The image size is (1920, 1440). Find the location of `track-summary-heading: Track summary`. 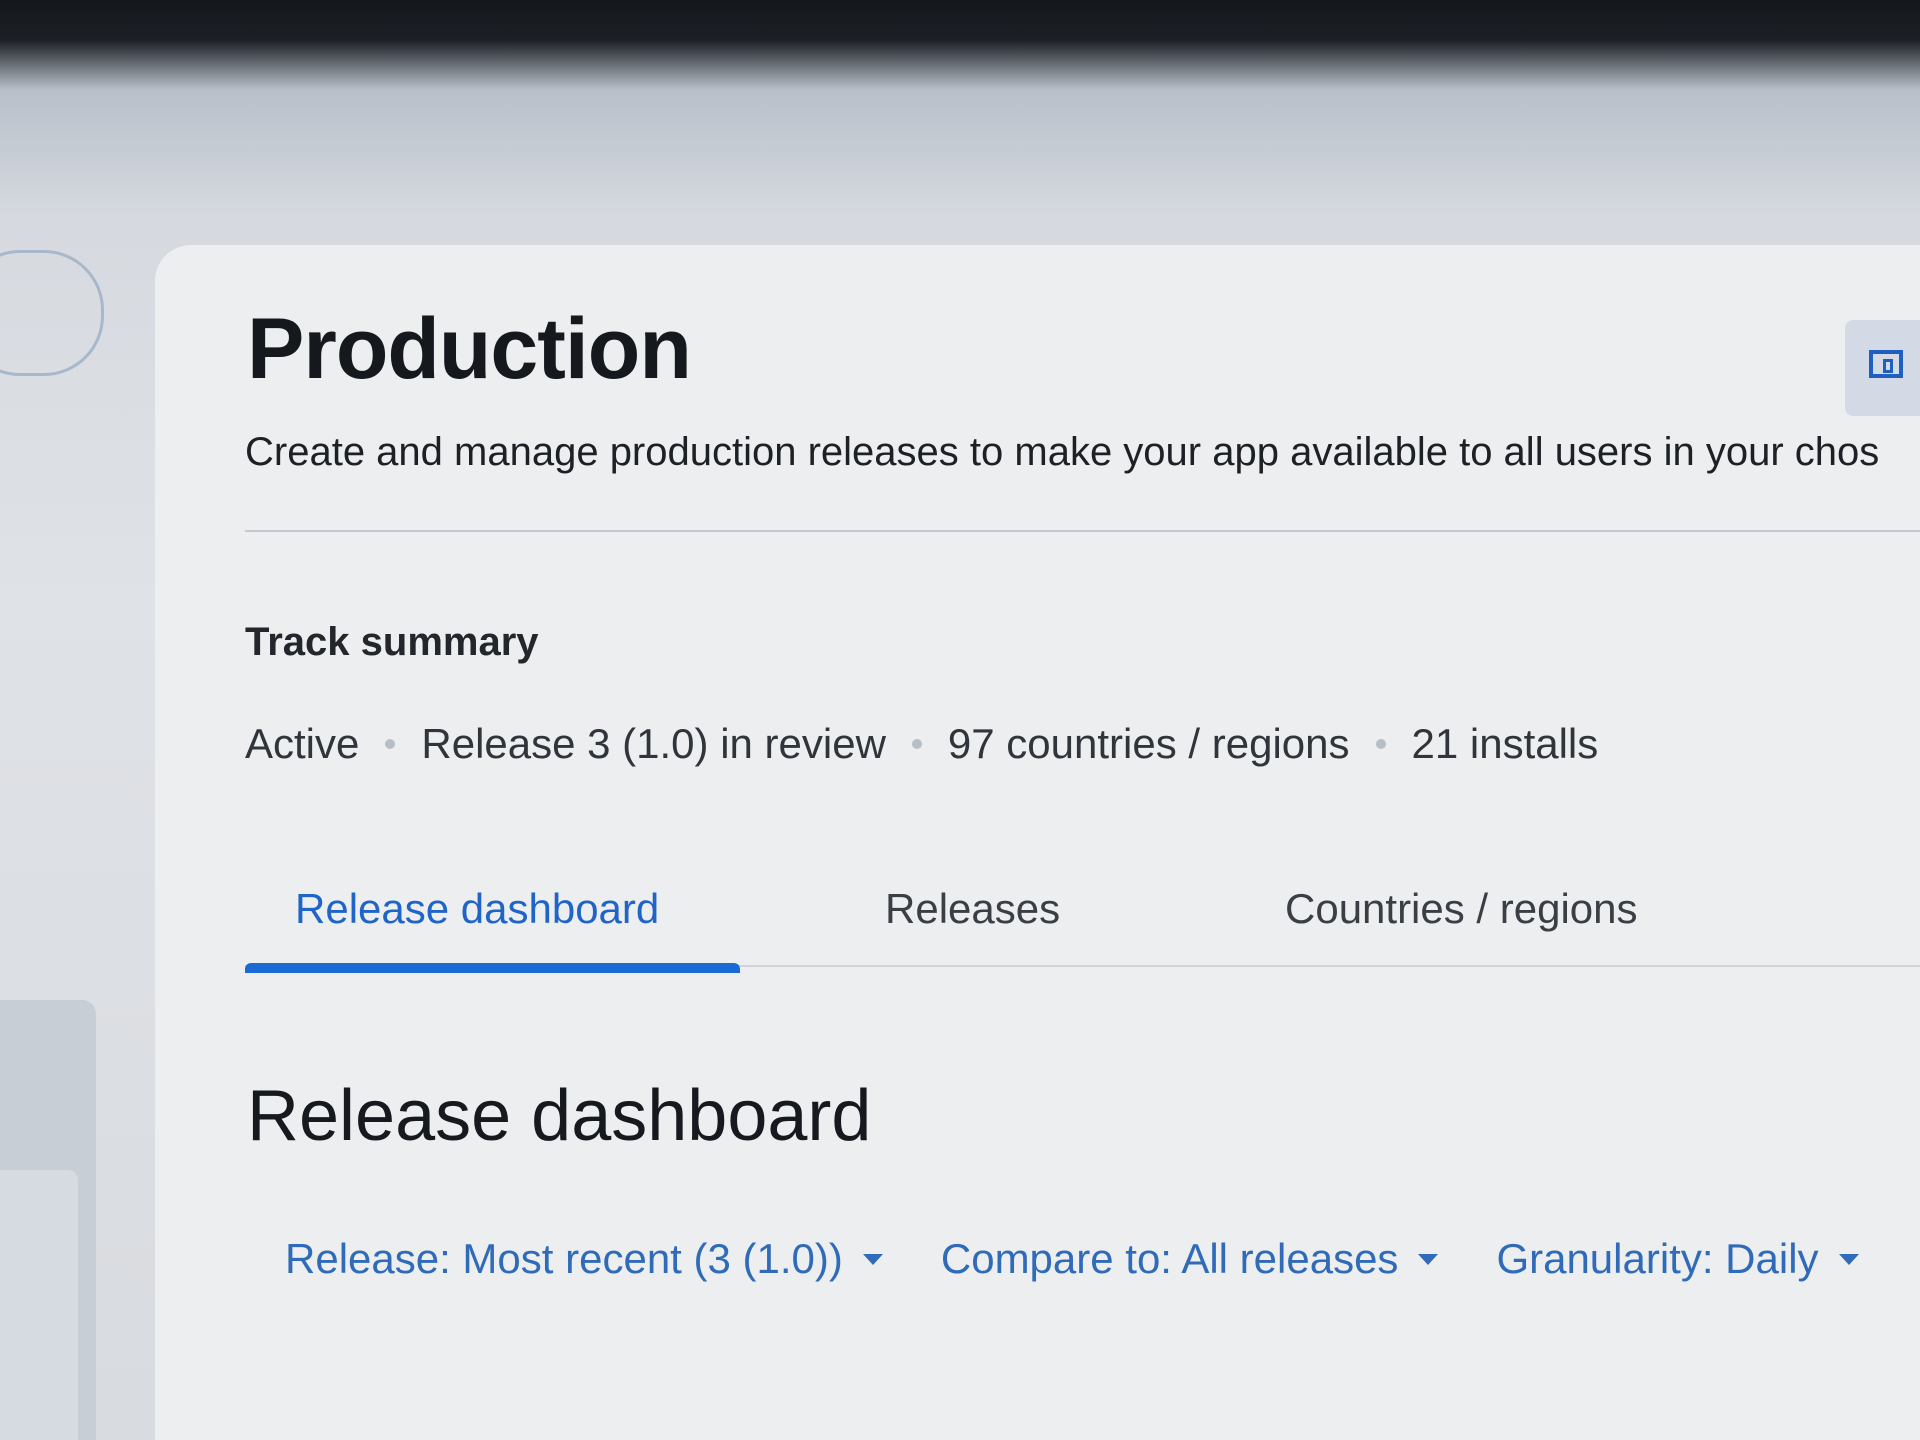

track-summary-heading: Track summary is located at coordinates (392, 642).